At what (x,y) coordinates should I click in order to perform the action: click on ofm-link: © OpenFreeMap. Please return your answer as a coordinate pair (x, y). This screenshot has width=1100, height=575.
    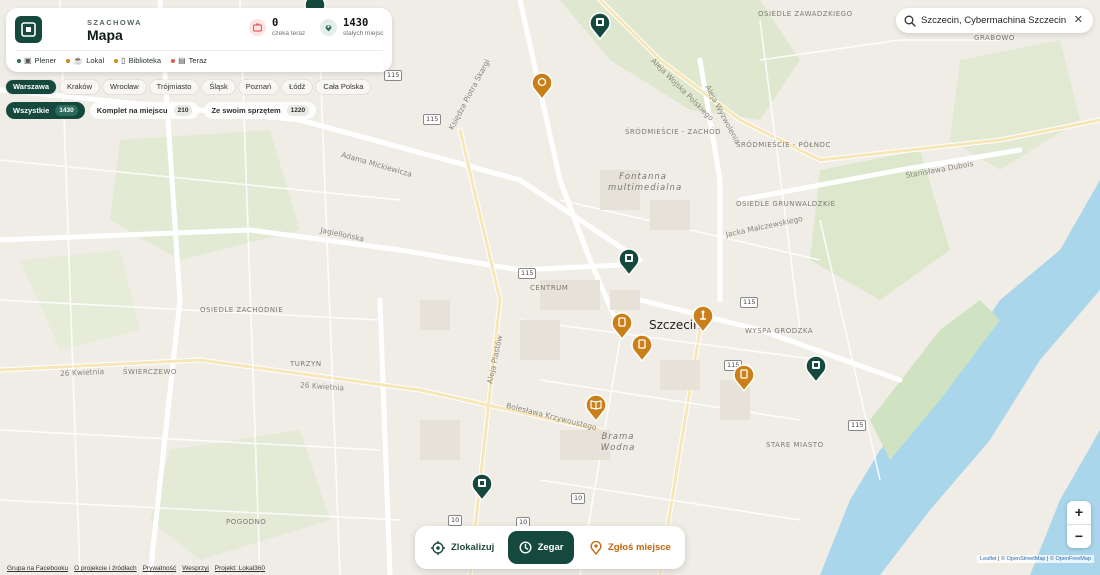
    Looking at the image, I should click on (1070, 559).